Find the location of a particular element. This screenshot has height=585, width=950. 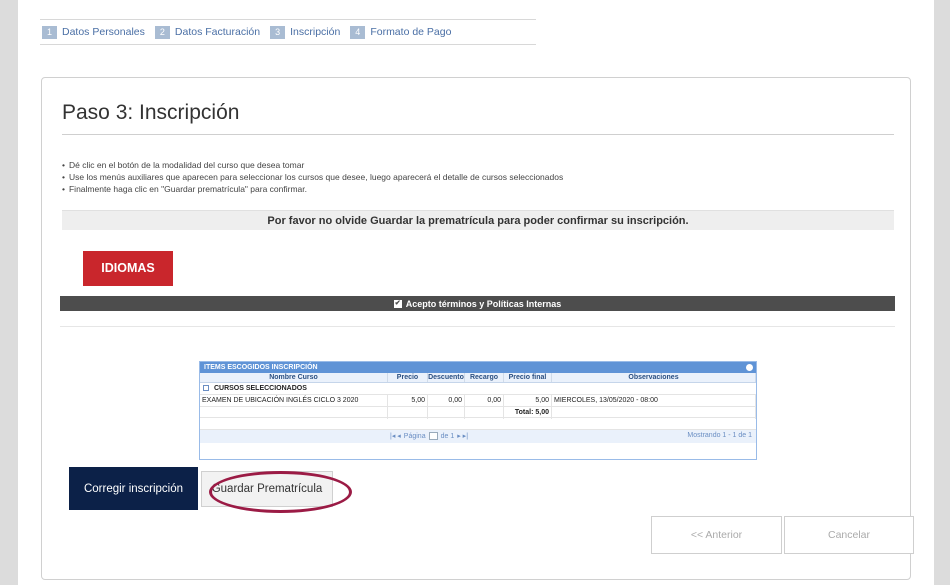

next-page-icon: ▸ ▸| is located at coordinates (462, 436).